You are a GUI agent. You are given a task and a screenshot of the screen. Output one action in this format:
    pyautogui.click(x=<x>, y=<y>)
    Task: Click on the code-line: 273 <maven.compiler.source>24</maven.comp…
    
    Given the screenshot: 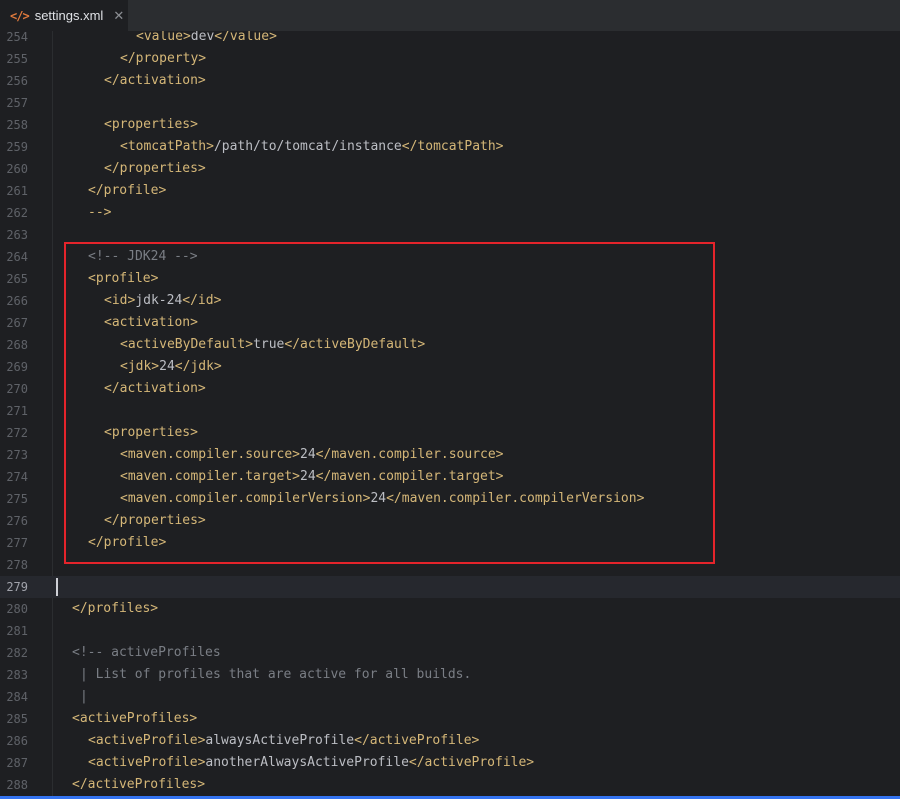 What is the action you would take?
    pyautogui.click(x=450, y=455)
    